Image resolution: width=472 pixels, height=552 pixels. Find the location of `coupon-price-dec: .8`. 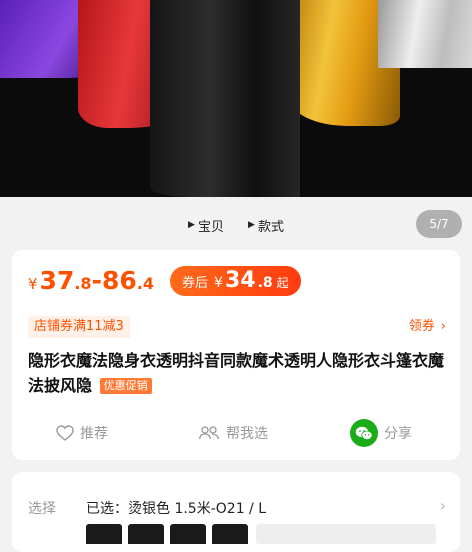

coupon-price-dec: .8 is located at coordinates (265, 283).